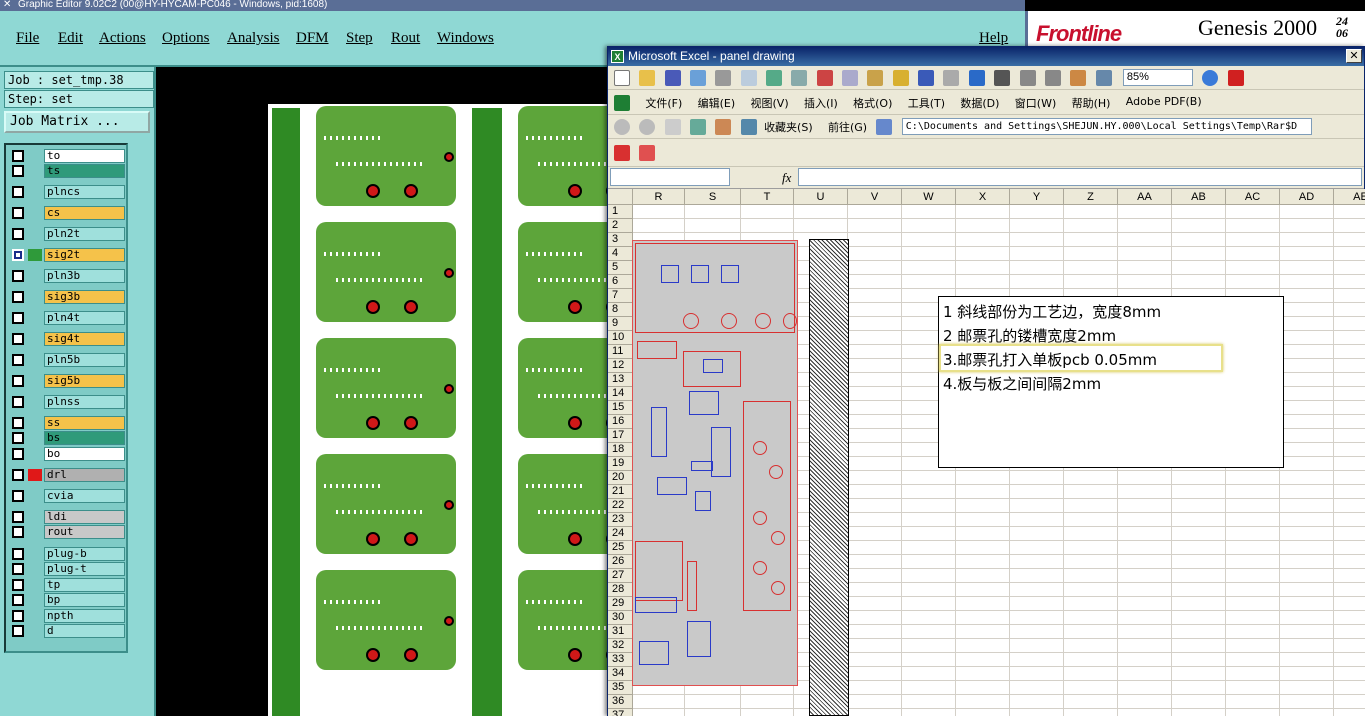  Describe the element at coordinates (27, 38) in the screenshot. I see `menu-file: File` at that location.